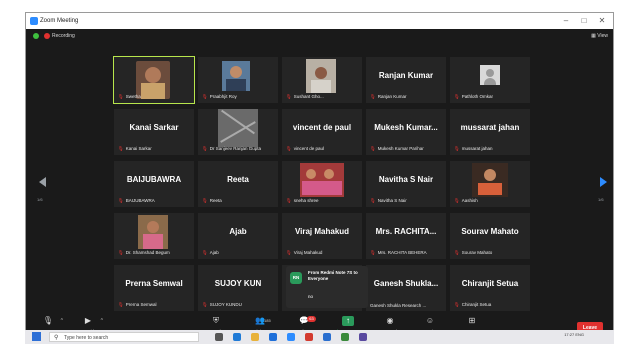 The image size is (637, 344). Describe the element at coordinates (406, 75) in the screenshot. I see `participant-name: Ranjan Kumar` at that location.